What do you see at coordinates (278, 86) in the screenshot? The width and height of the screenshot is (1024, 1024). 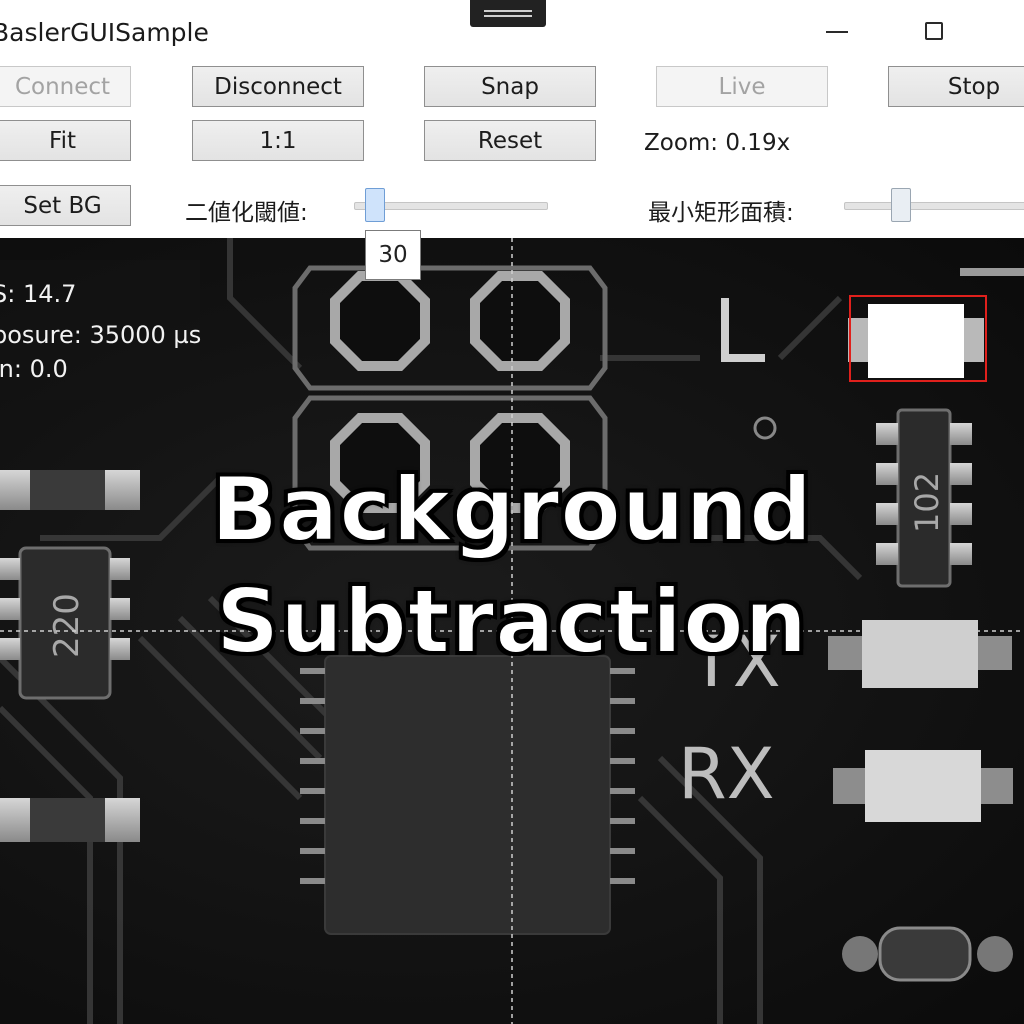 I see `disconnect-button: Disconnect` at bounding box center [278, 86].